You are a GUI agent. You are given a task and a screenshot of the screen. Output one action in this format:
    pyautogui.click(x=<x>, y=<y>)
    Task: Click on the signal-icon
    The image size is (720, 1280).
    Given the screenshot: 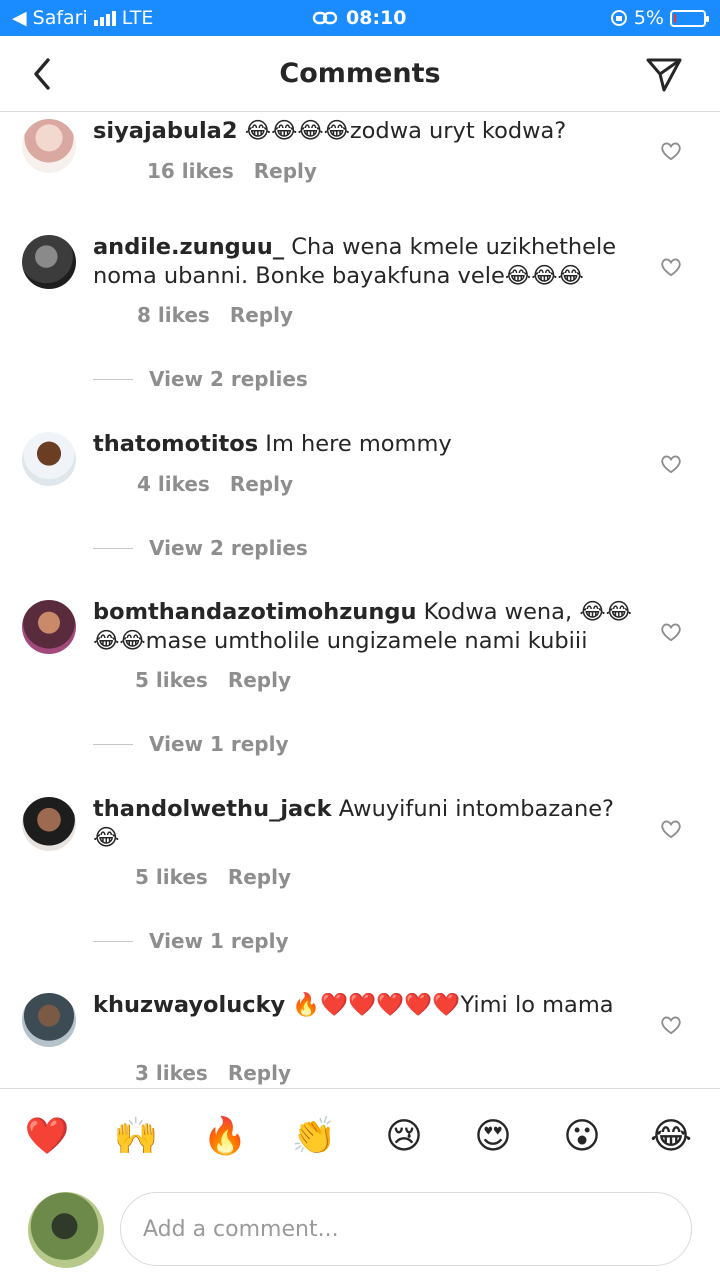 What is the action you would take?
    pyautogui.click(x=104, y=18)
    